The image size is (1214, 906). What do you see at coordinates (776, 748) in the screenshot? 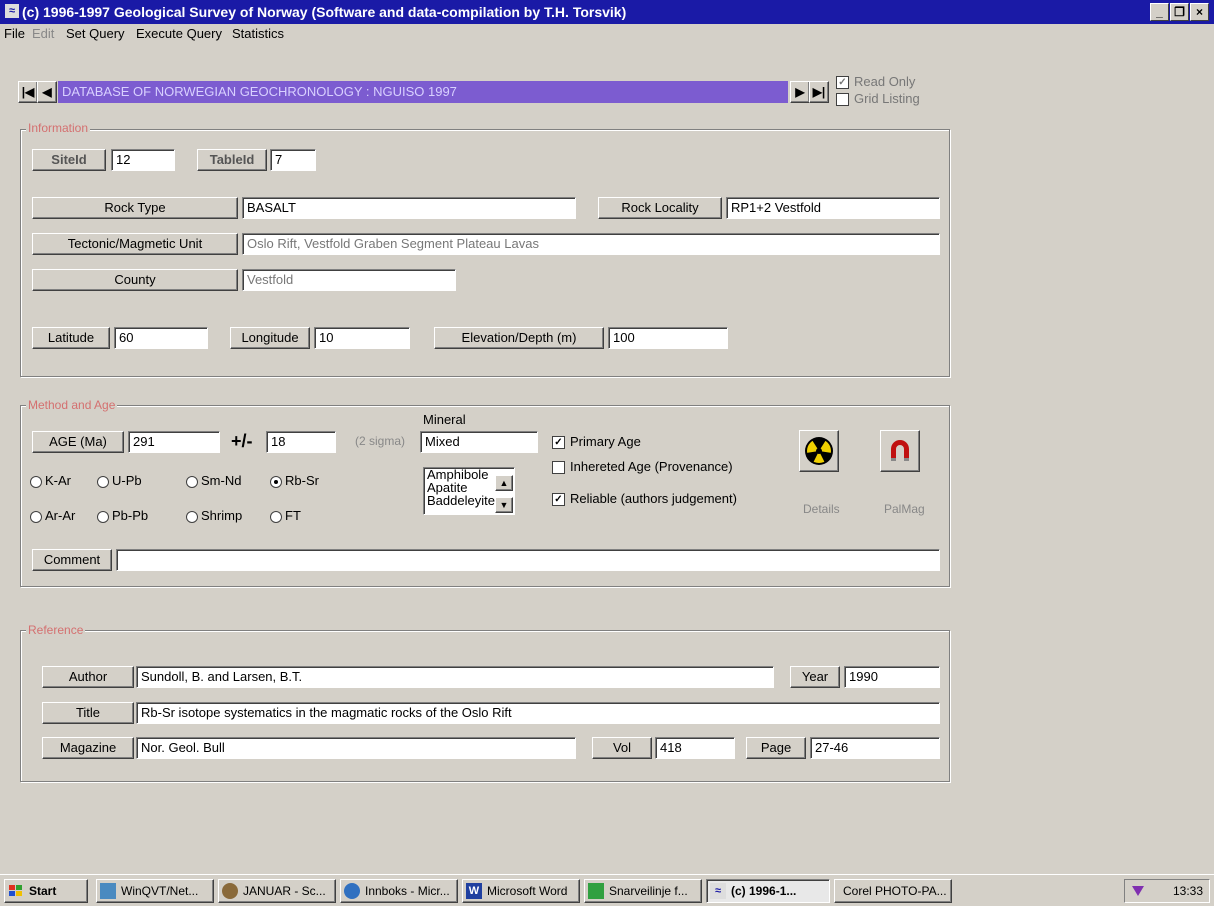
I see `page-button: Page` at bounding box center [776, 748].